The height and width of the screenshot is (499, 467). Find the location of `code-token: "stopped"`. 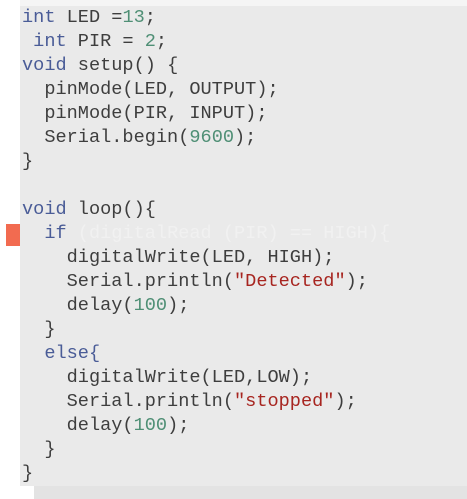

code-token: "stopped" is located at coordinates (284, 401).